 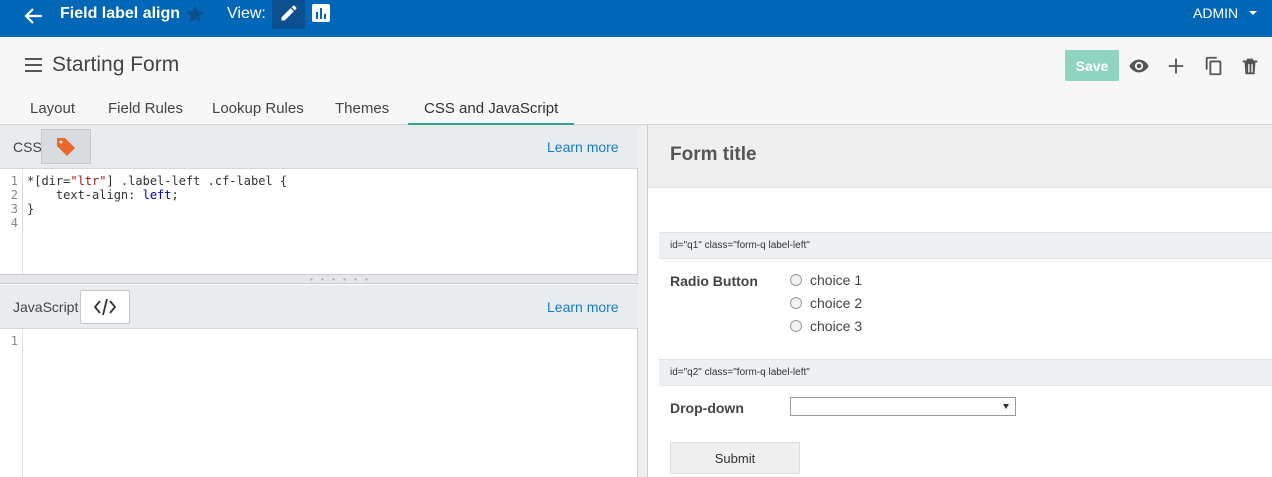 What do you see at coordinates (1176, 66) in the screenshot?
I see `plus-icon` at bounding box center [1176, 66].